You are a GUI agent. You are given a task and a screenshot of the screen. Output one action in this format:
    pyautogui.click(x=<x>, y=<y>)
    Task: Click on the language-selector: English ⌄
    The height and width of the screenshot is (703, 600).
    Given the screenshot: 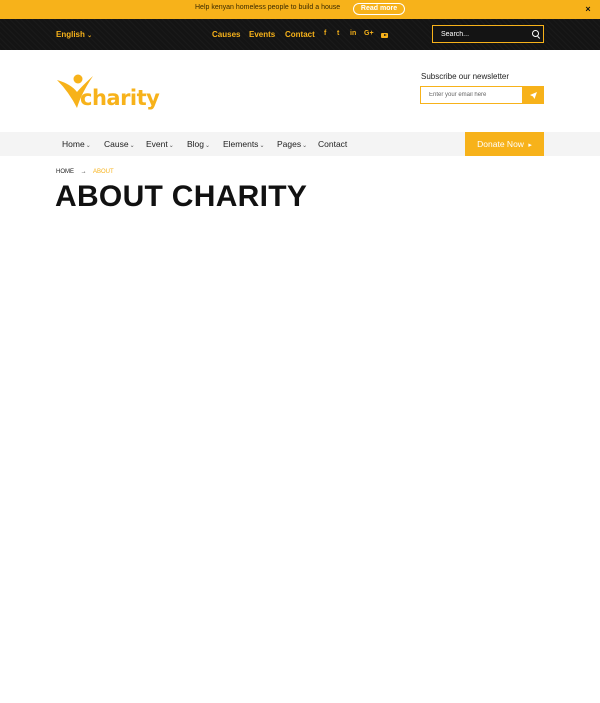 What is the action you would take?
    pyautogui.click(x=74, y=34)
    